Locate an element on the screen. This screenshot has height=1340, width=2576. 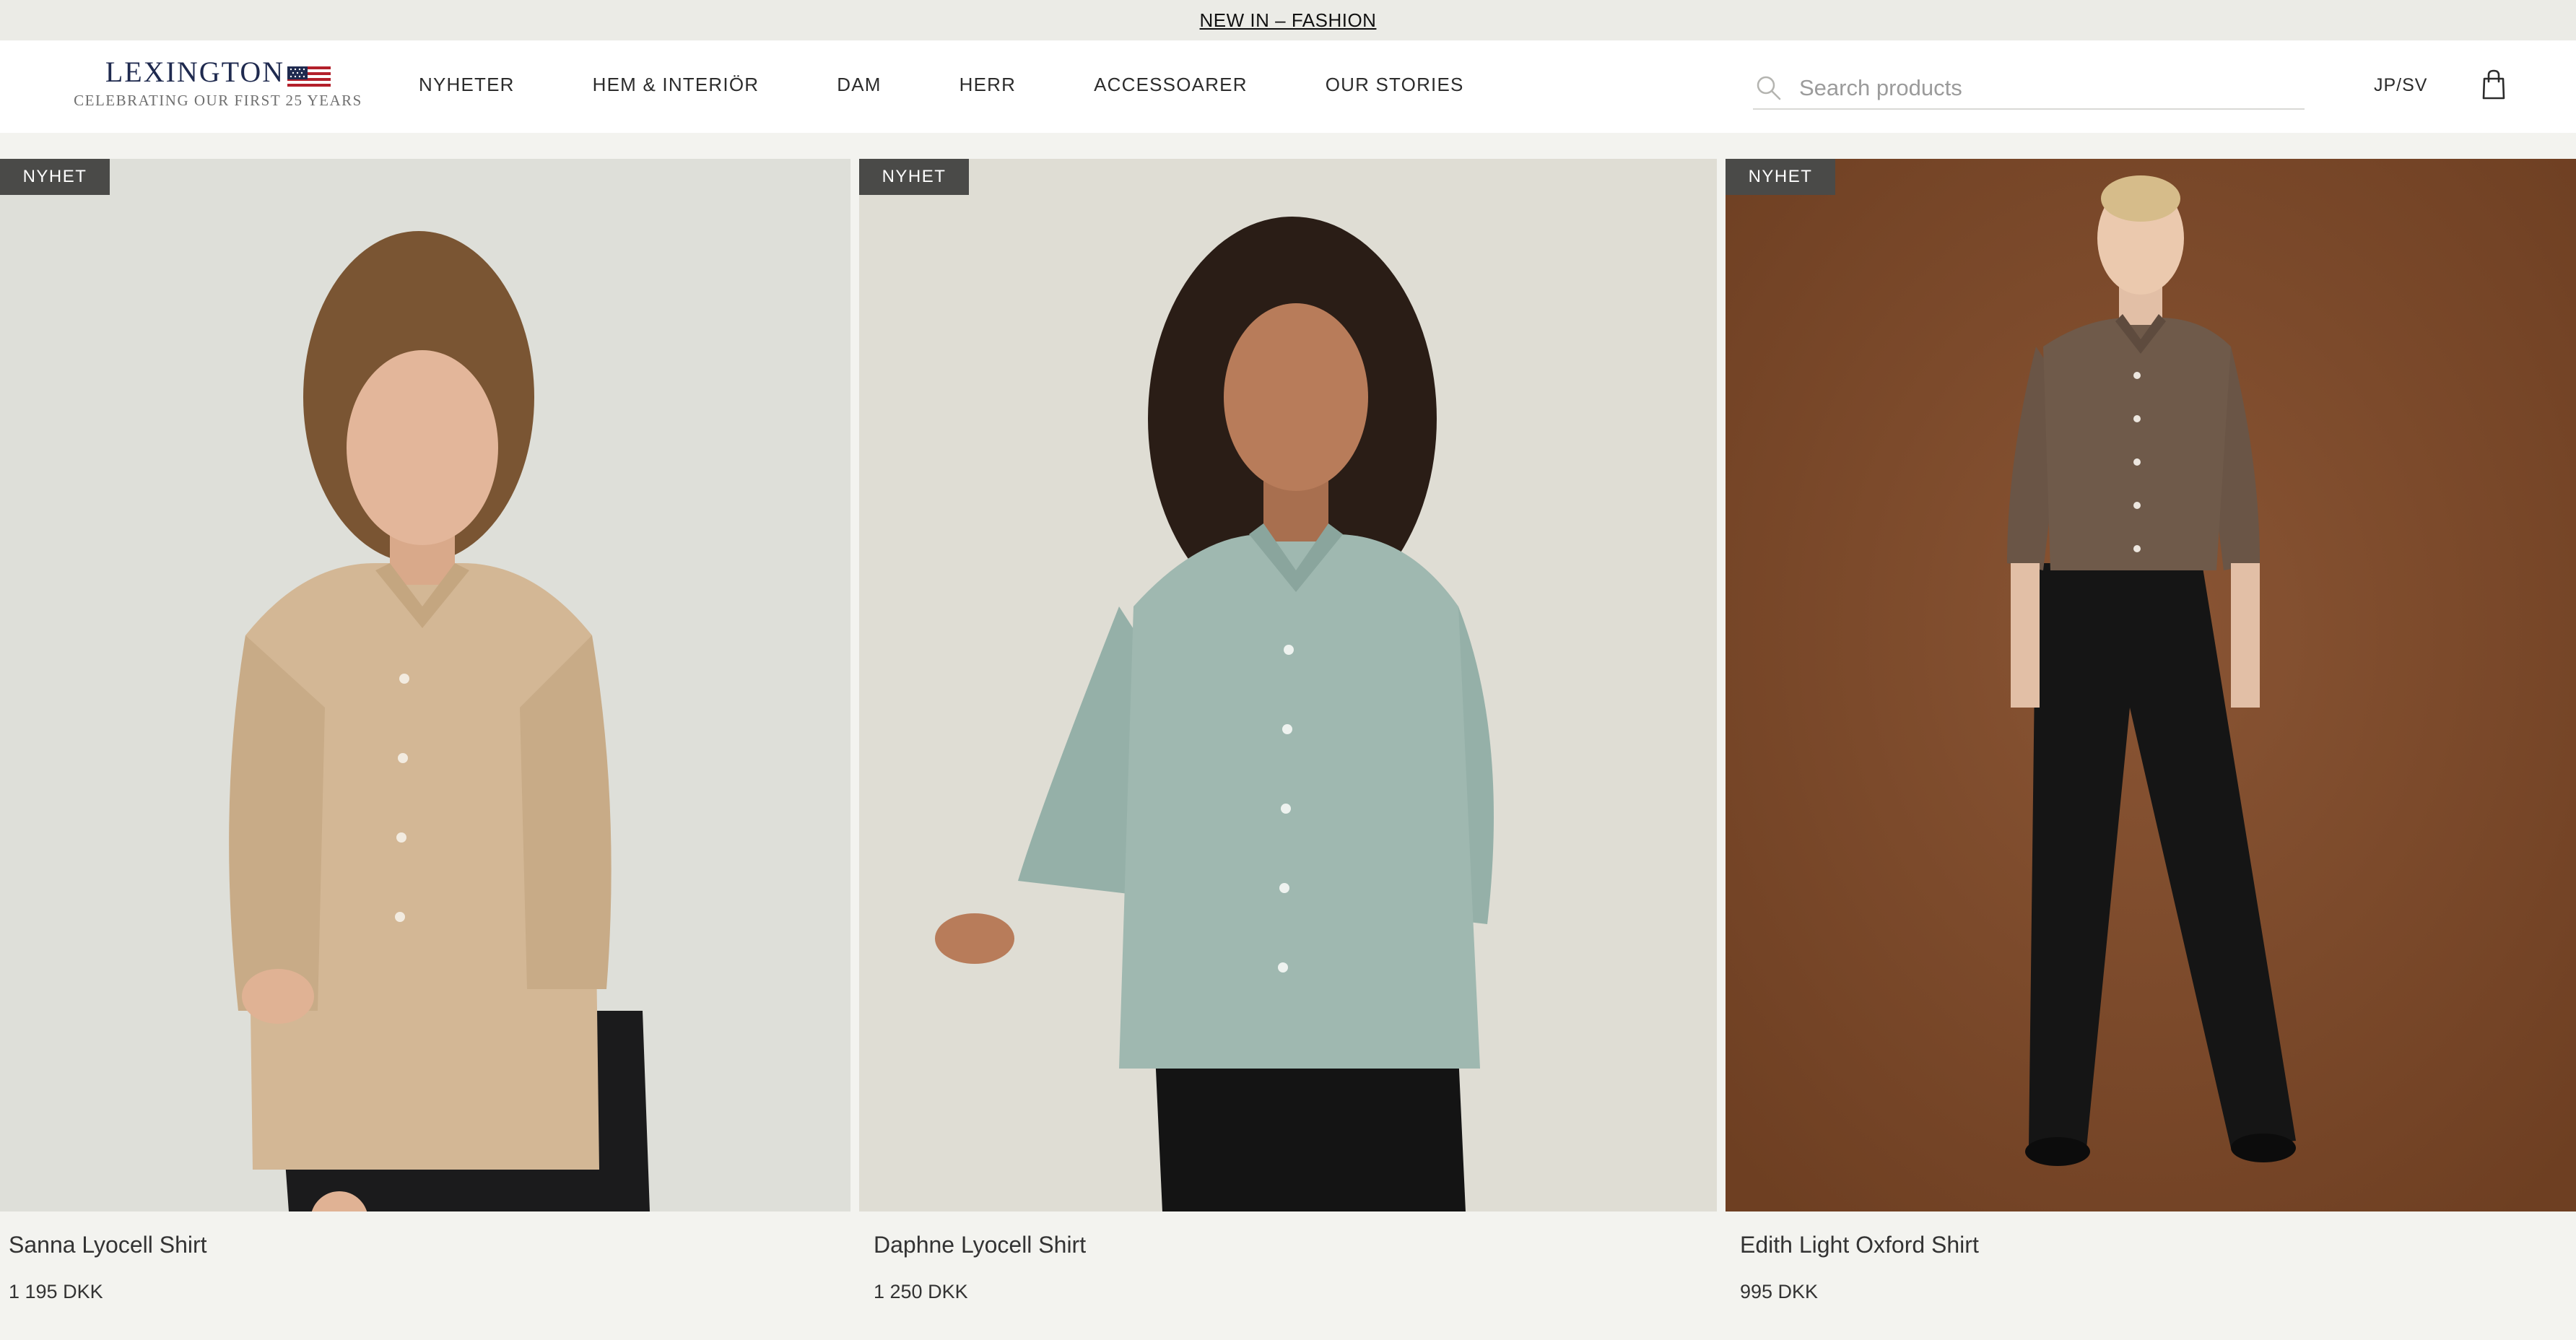
search-bar is located at coordinates (2029, 89).